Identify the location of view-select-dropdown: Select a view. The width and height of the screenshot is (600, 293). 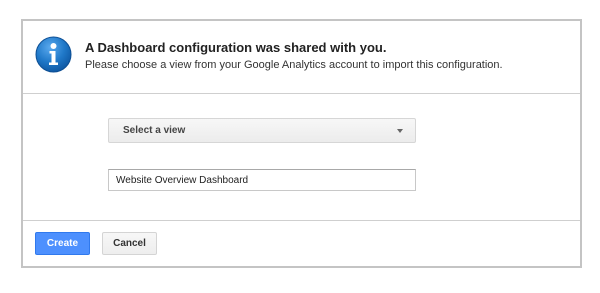
(262, 130).